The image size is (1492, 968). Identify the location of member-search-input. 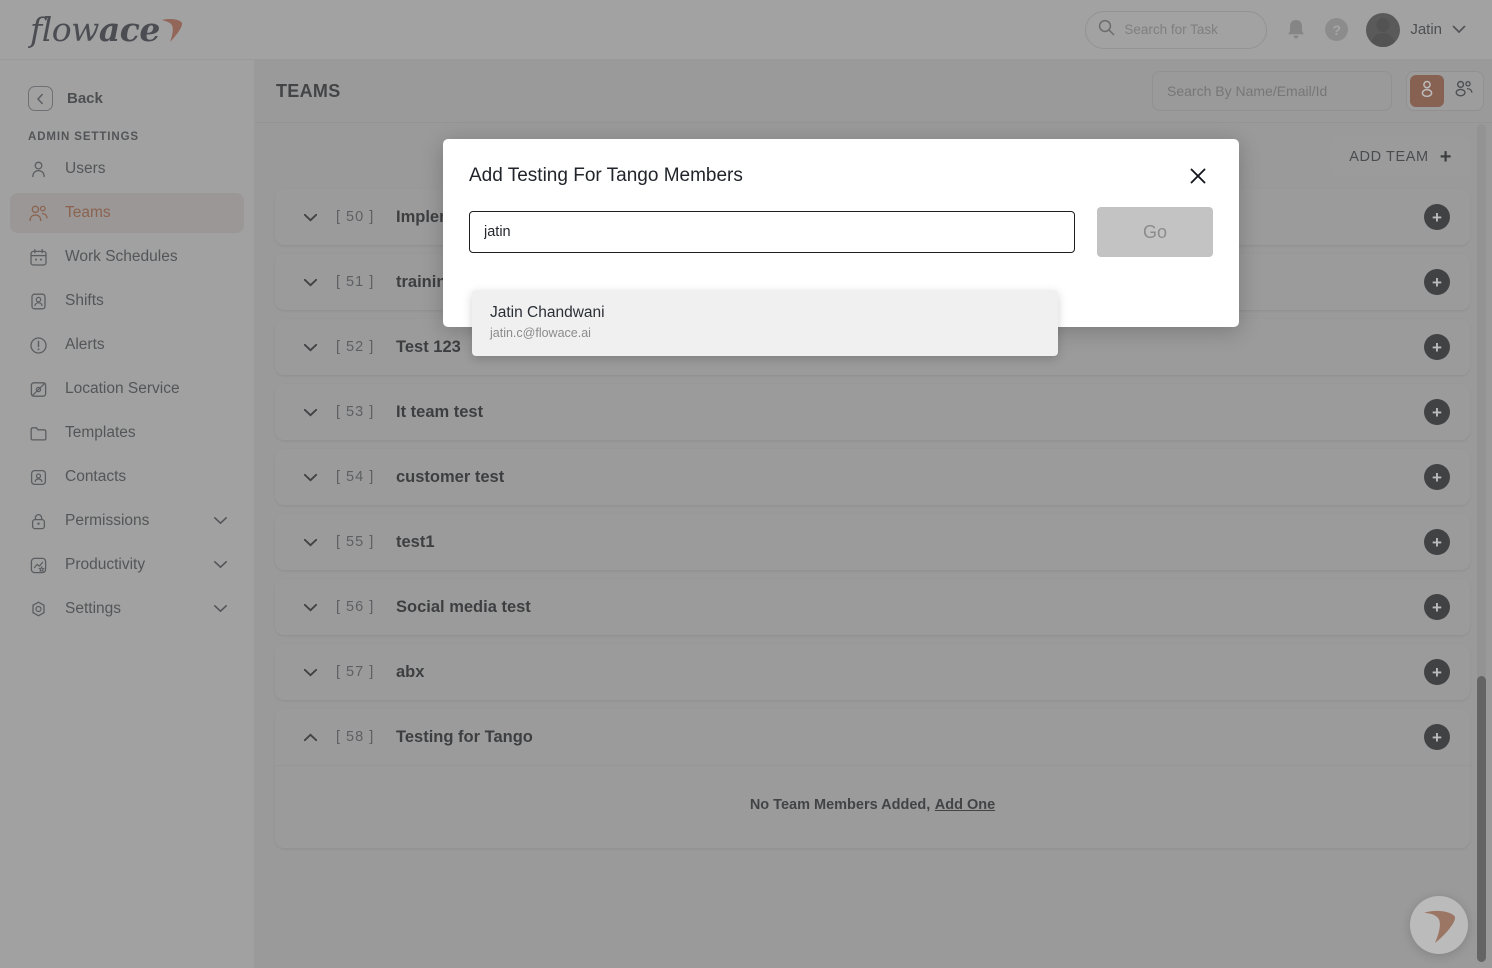
(772, 232).